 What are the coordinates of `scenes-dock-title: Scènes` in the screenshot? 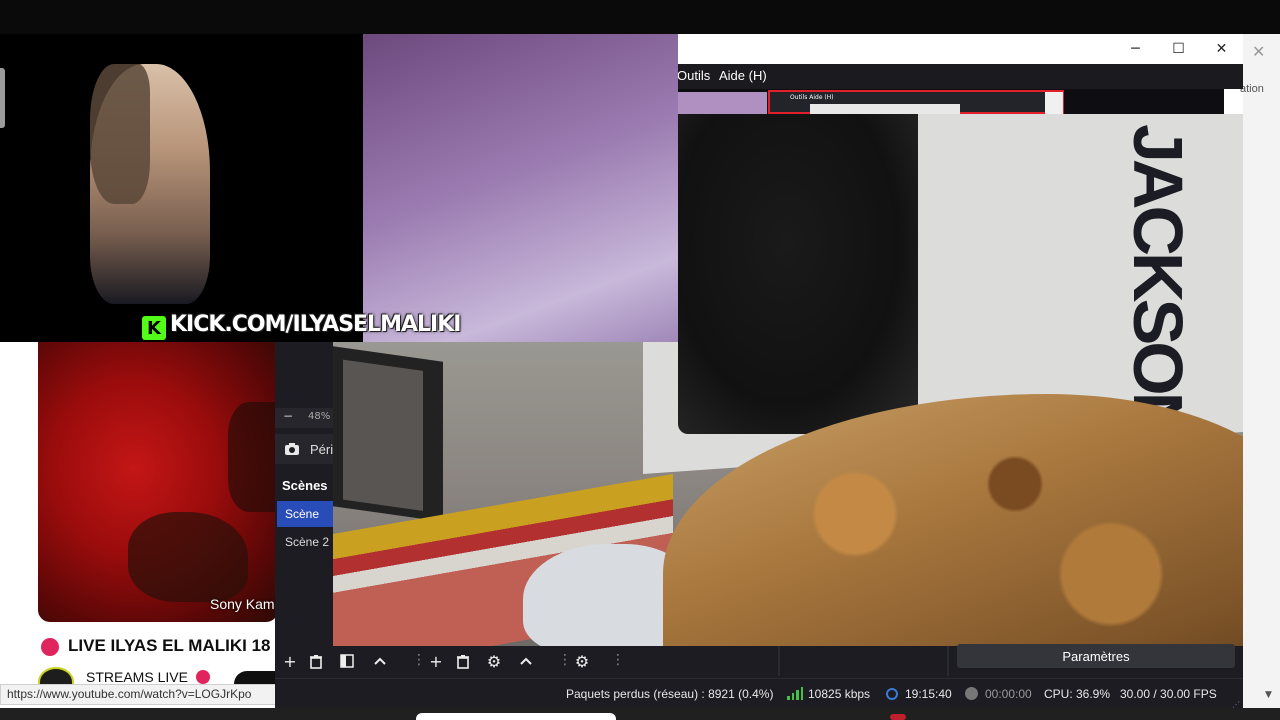 It's located at (305, 485).